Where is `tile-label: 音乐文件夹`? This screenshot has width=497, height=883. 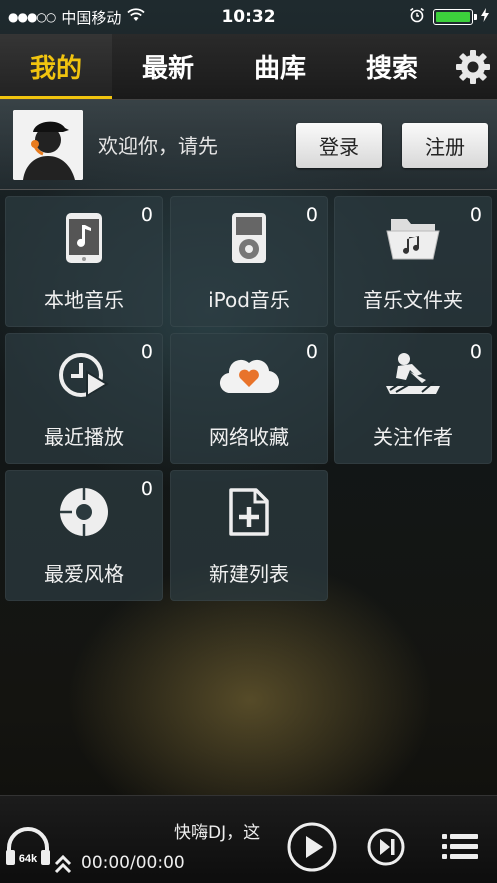 tile-label: 音乐文件夹 is located at coordinates (413, 300).